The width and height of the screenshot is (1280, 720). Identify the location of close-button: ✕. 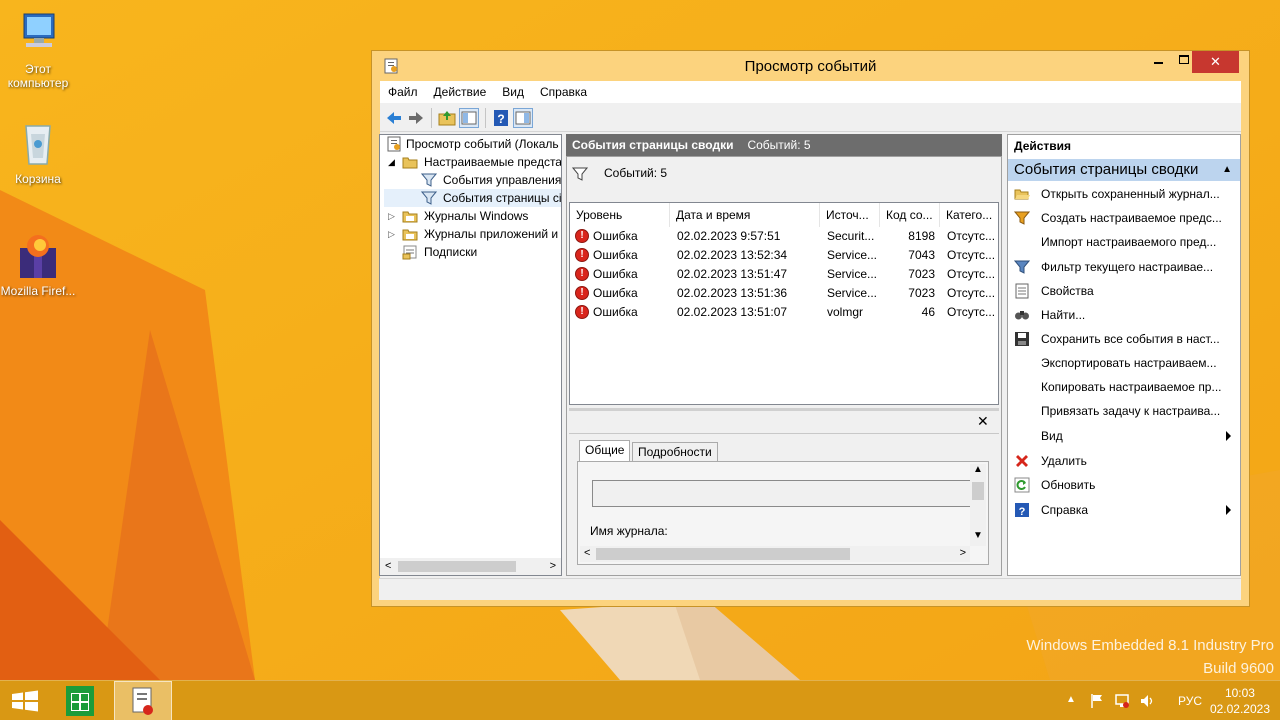
(1215, 62).